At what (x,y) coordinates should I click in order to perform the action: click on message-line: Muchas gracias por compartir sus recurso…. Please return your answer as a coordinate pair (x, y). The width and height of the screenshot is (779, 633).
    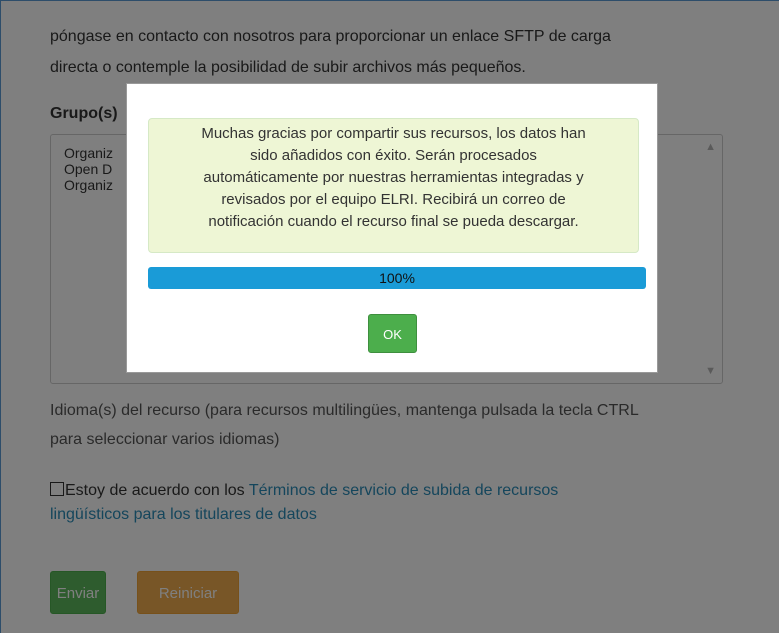
    Looking at the image, I should click on (393, 133).